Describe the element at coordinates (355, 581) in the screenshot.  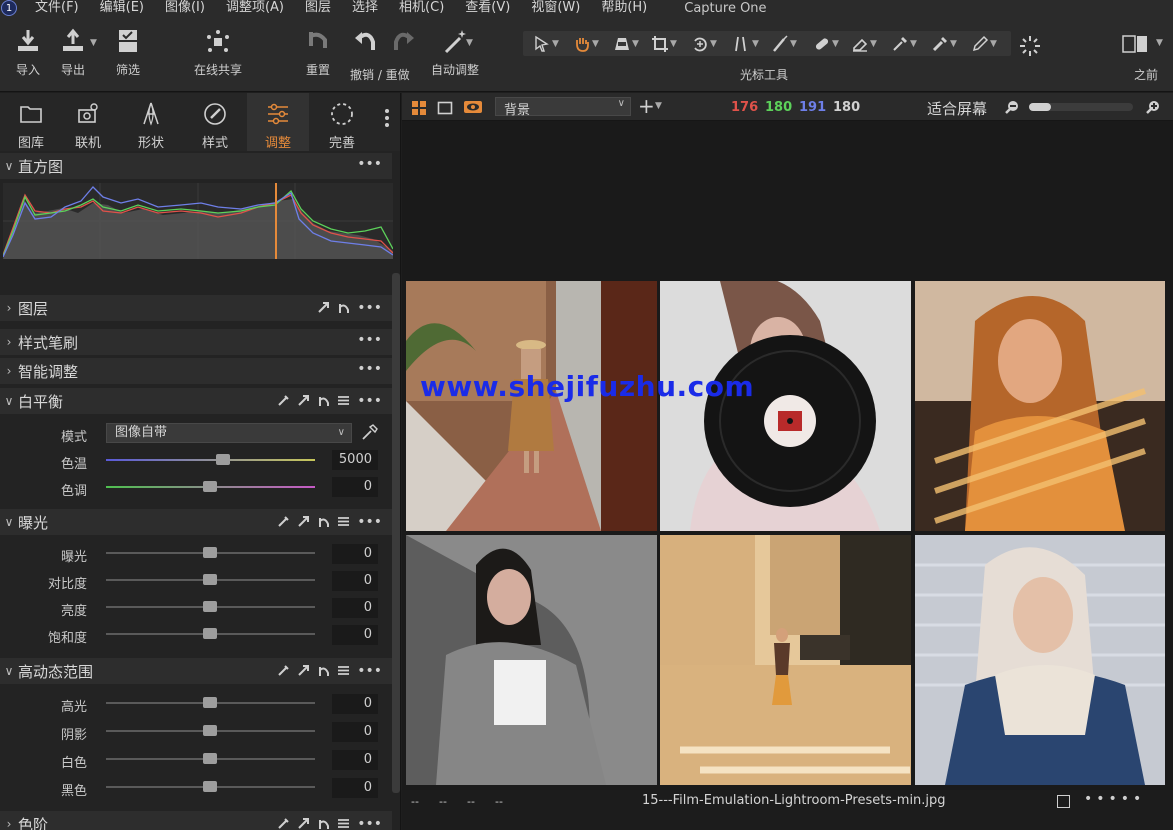
I see `contrast-value: 0` at that location.